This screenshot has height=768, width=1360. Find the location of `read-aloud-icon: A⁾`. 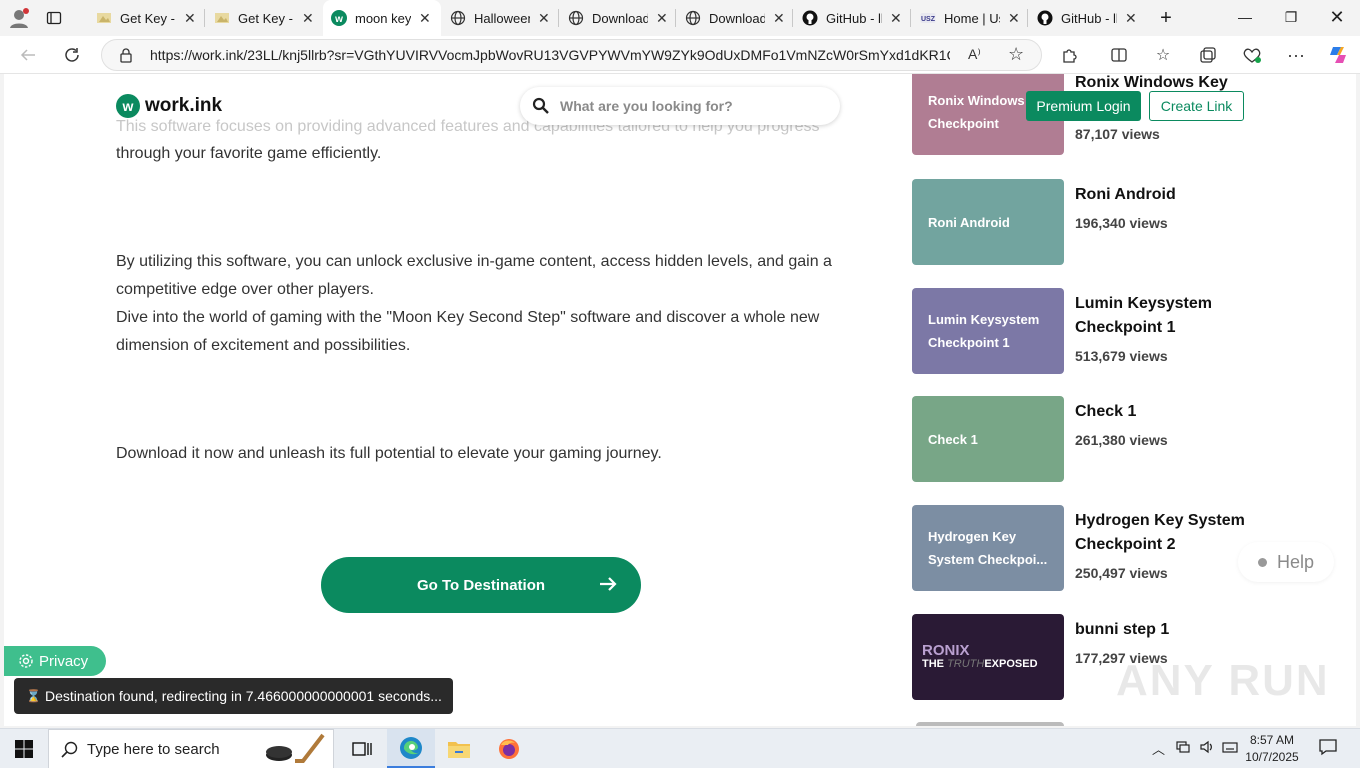

read-aloud-icon: A⁾ is located at coordinates (974, 54).